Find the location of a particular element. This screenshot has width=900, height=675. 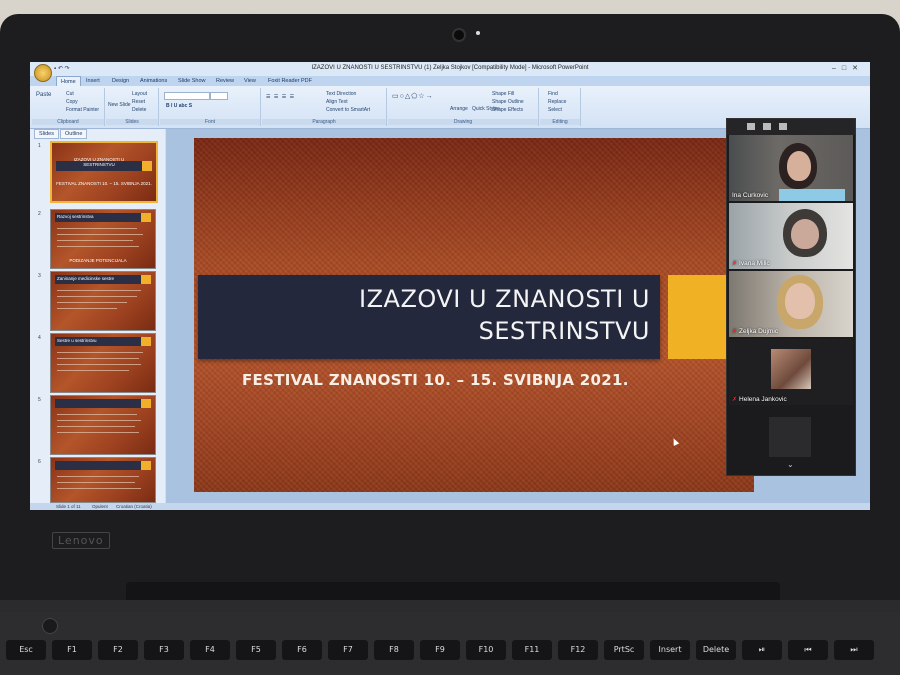

align-text-button: Align Text is located at coordinates (337, 102).